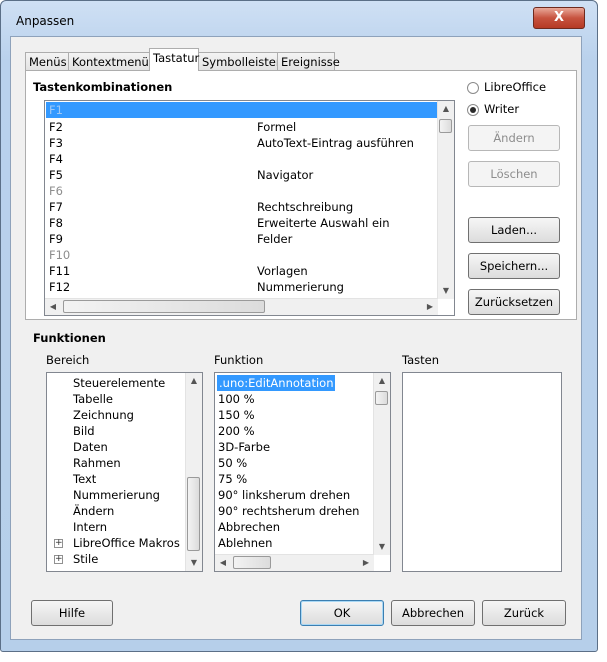  What do you see at coordinates (245, 543) in the screenshot?
I see `list-item: Ablehnen` at bounding box center [245, 543].